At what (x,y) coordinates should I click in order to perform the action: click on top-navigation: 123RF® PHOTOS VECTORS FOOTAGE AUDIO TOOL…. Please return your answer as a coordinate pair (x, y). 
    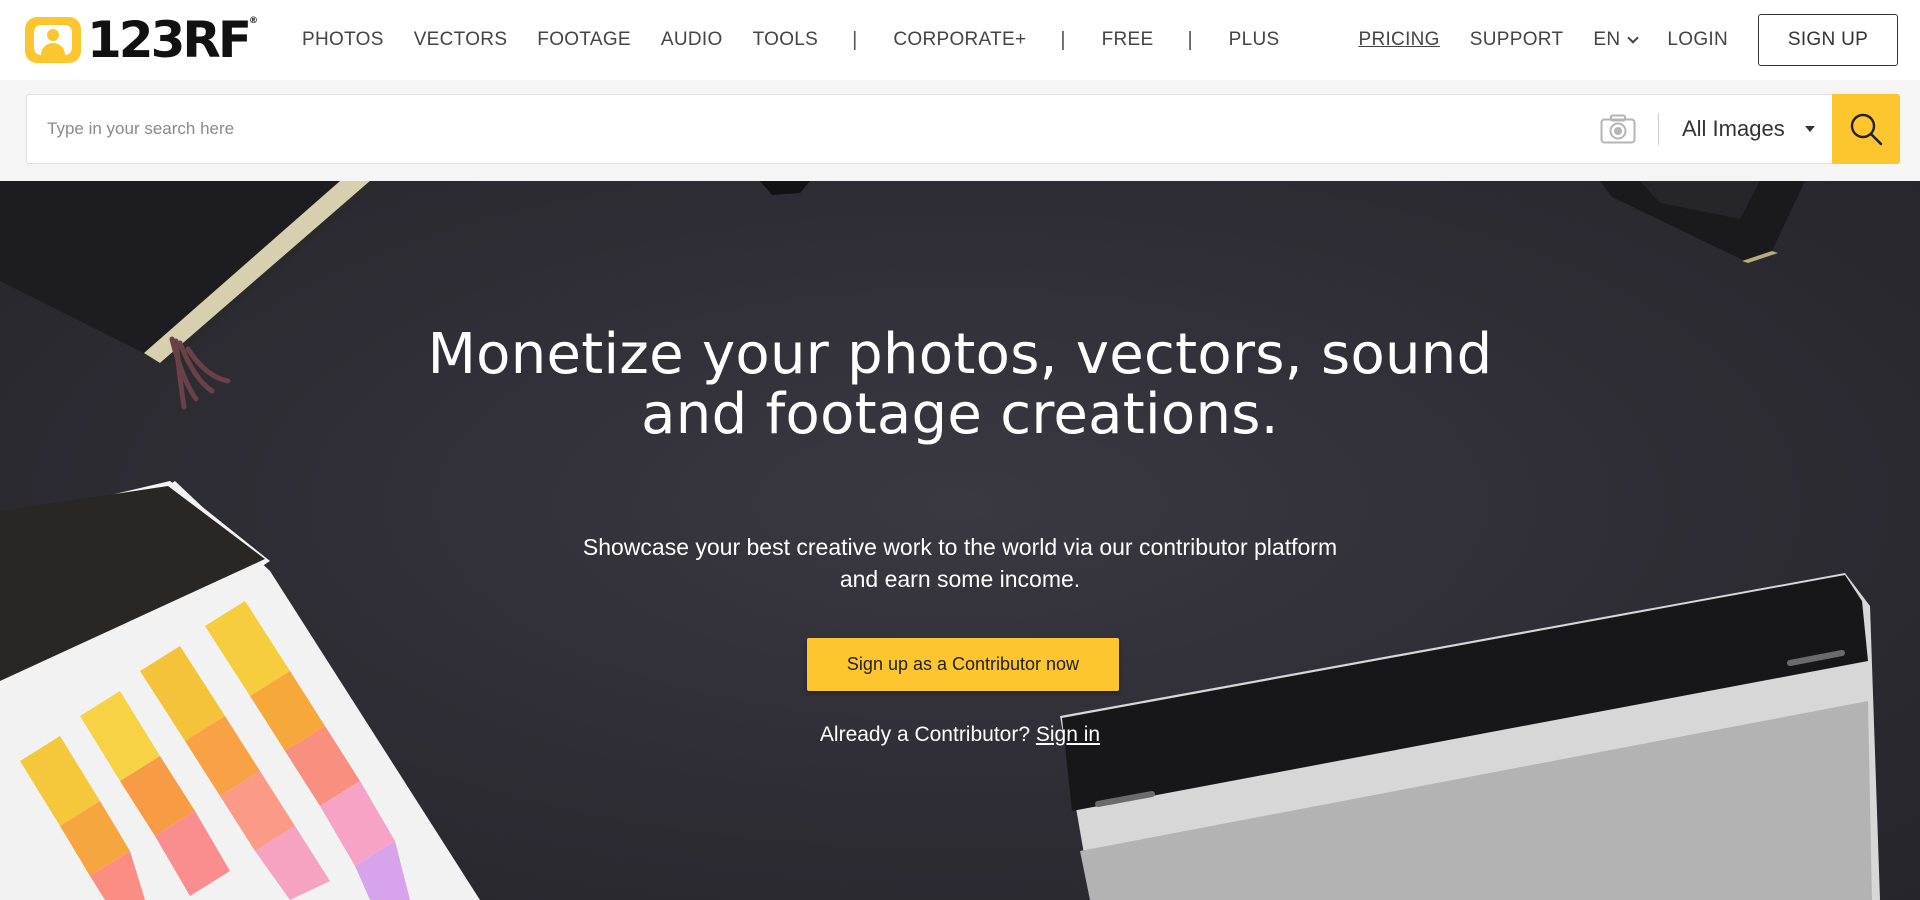
    Looking at the image, I should click on (960, 40).